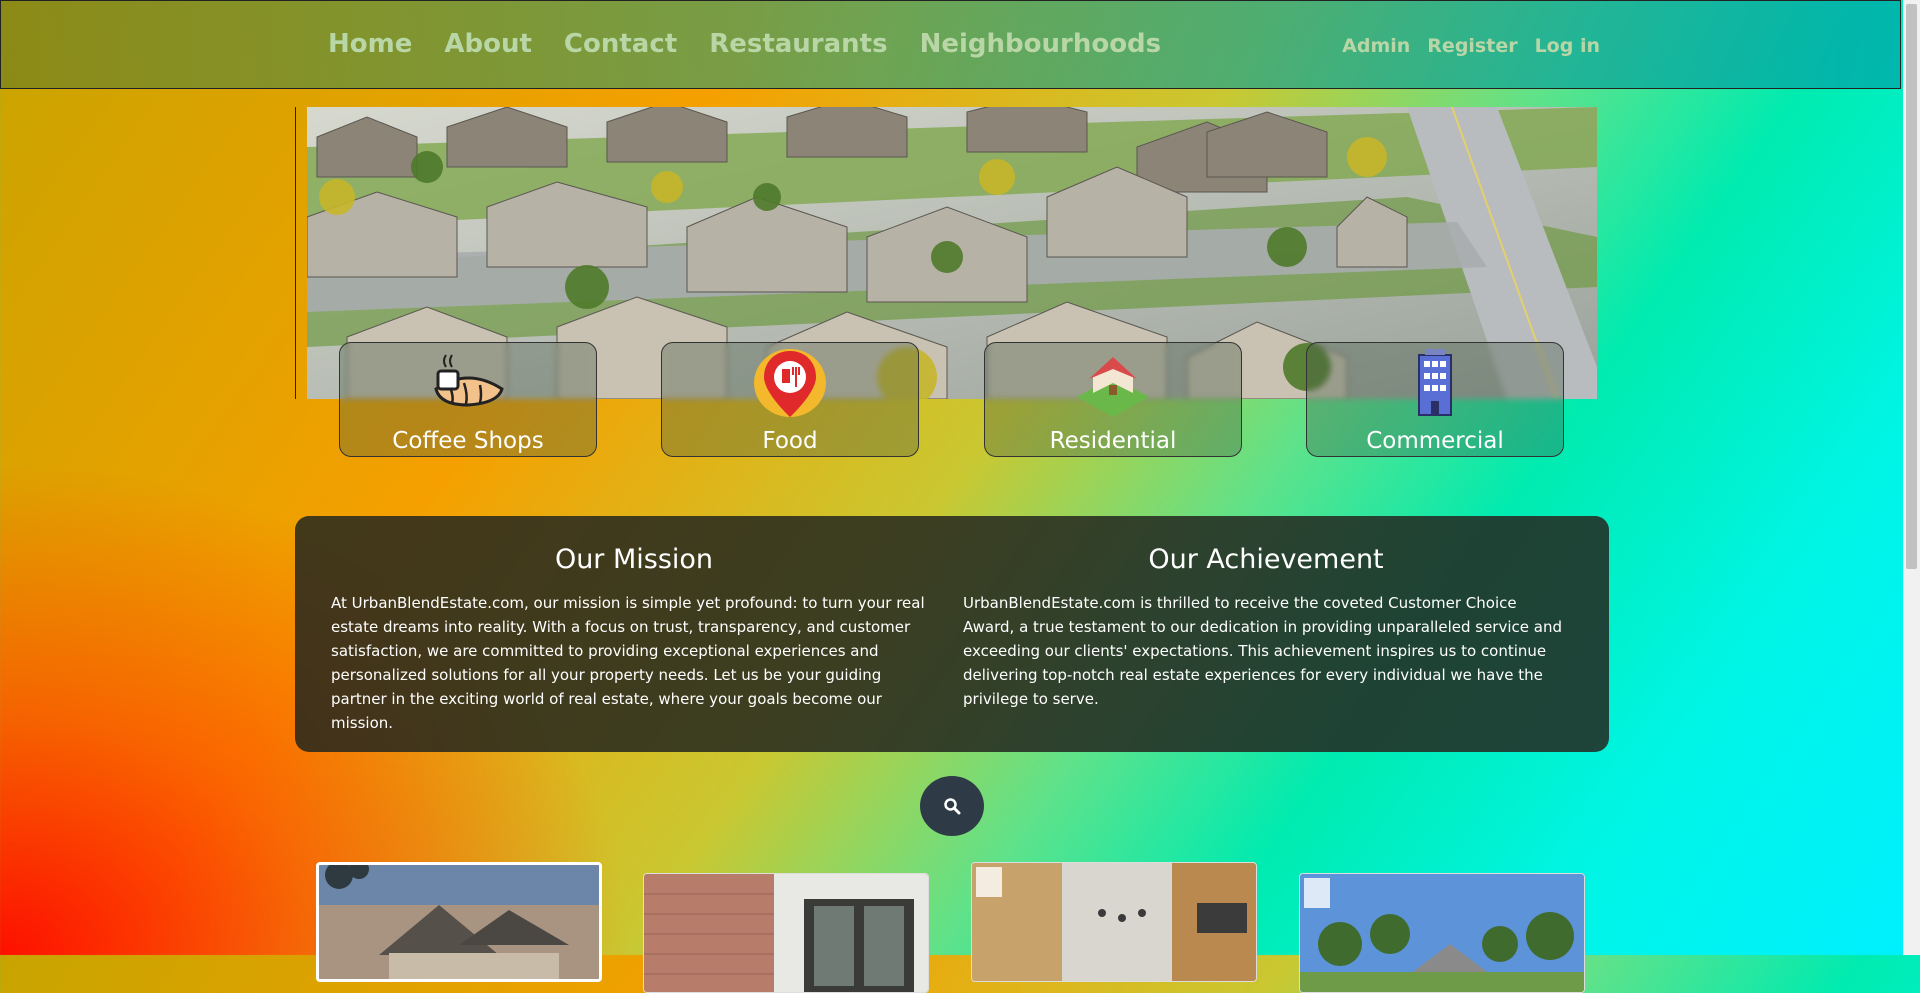 This screenshot has height=993, width=1920. I want to click on house-icon, so click(1113, 387).